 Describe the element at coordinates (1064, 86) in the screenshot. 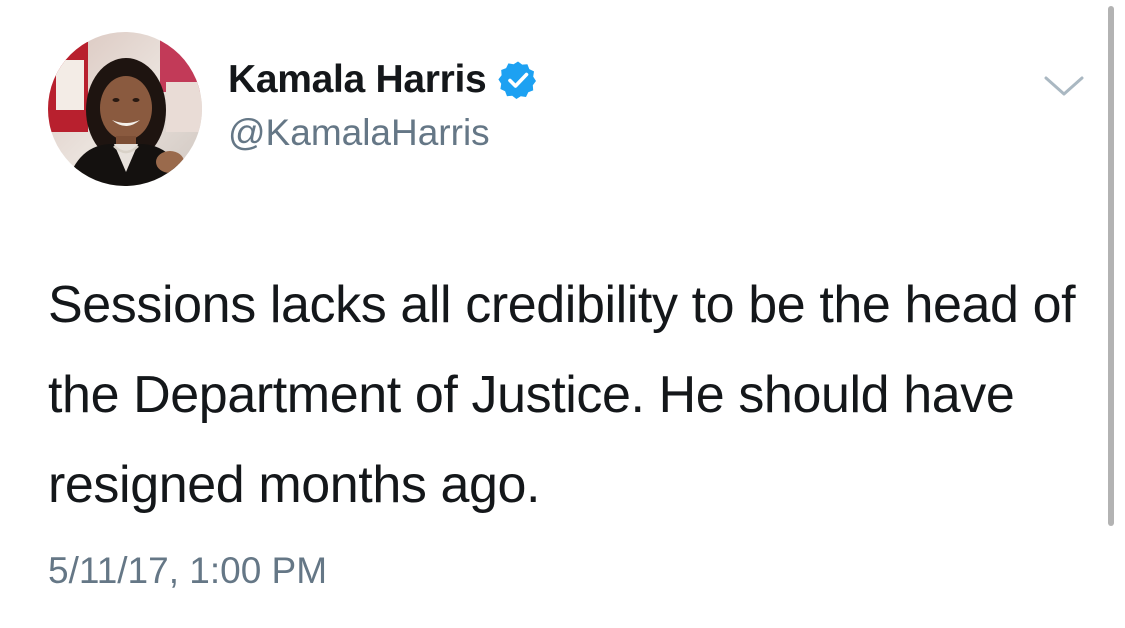

I see `chevron-down-icon` at that location.